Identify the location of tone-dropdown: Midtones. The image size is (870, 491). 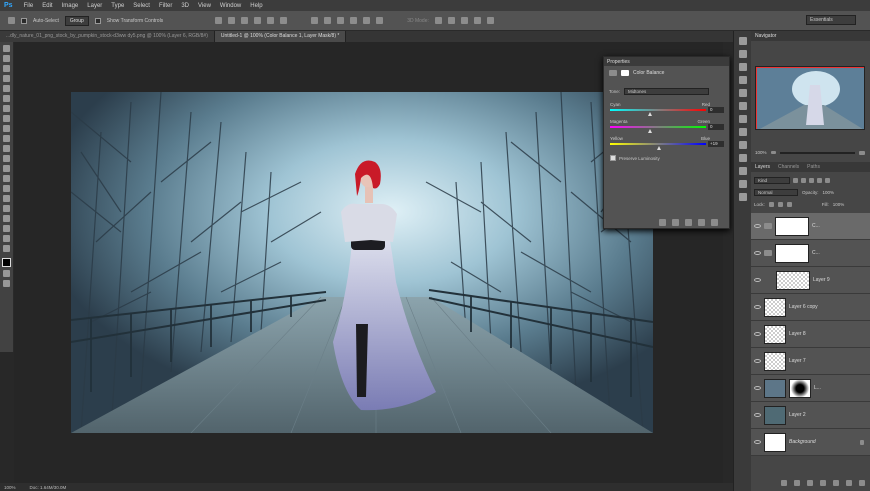
(667, 91).